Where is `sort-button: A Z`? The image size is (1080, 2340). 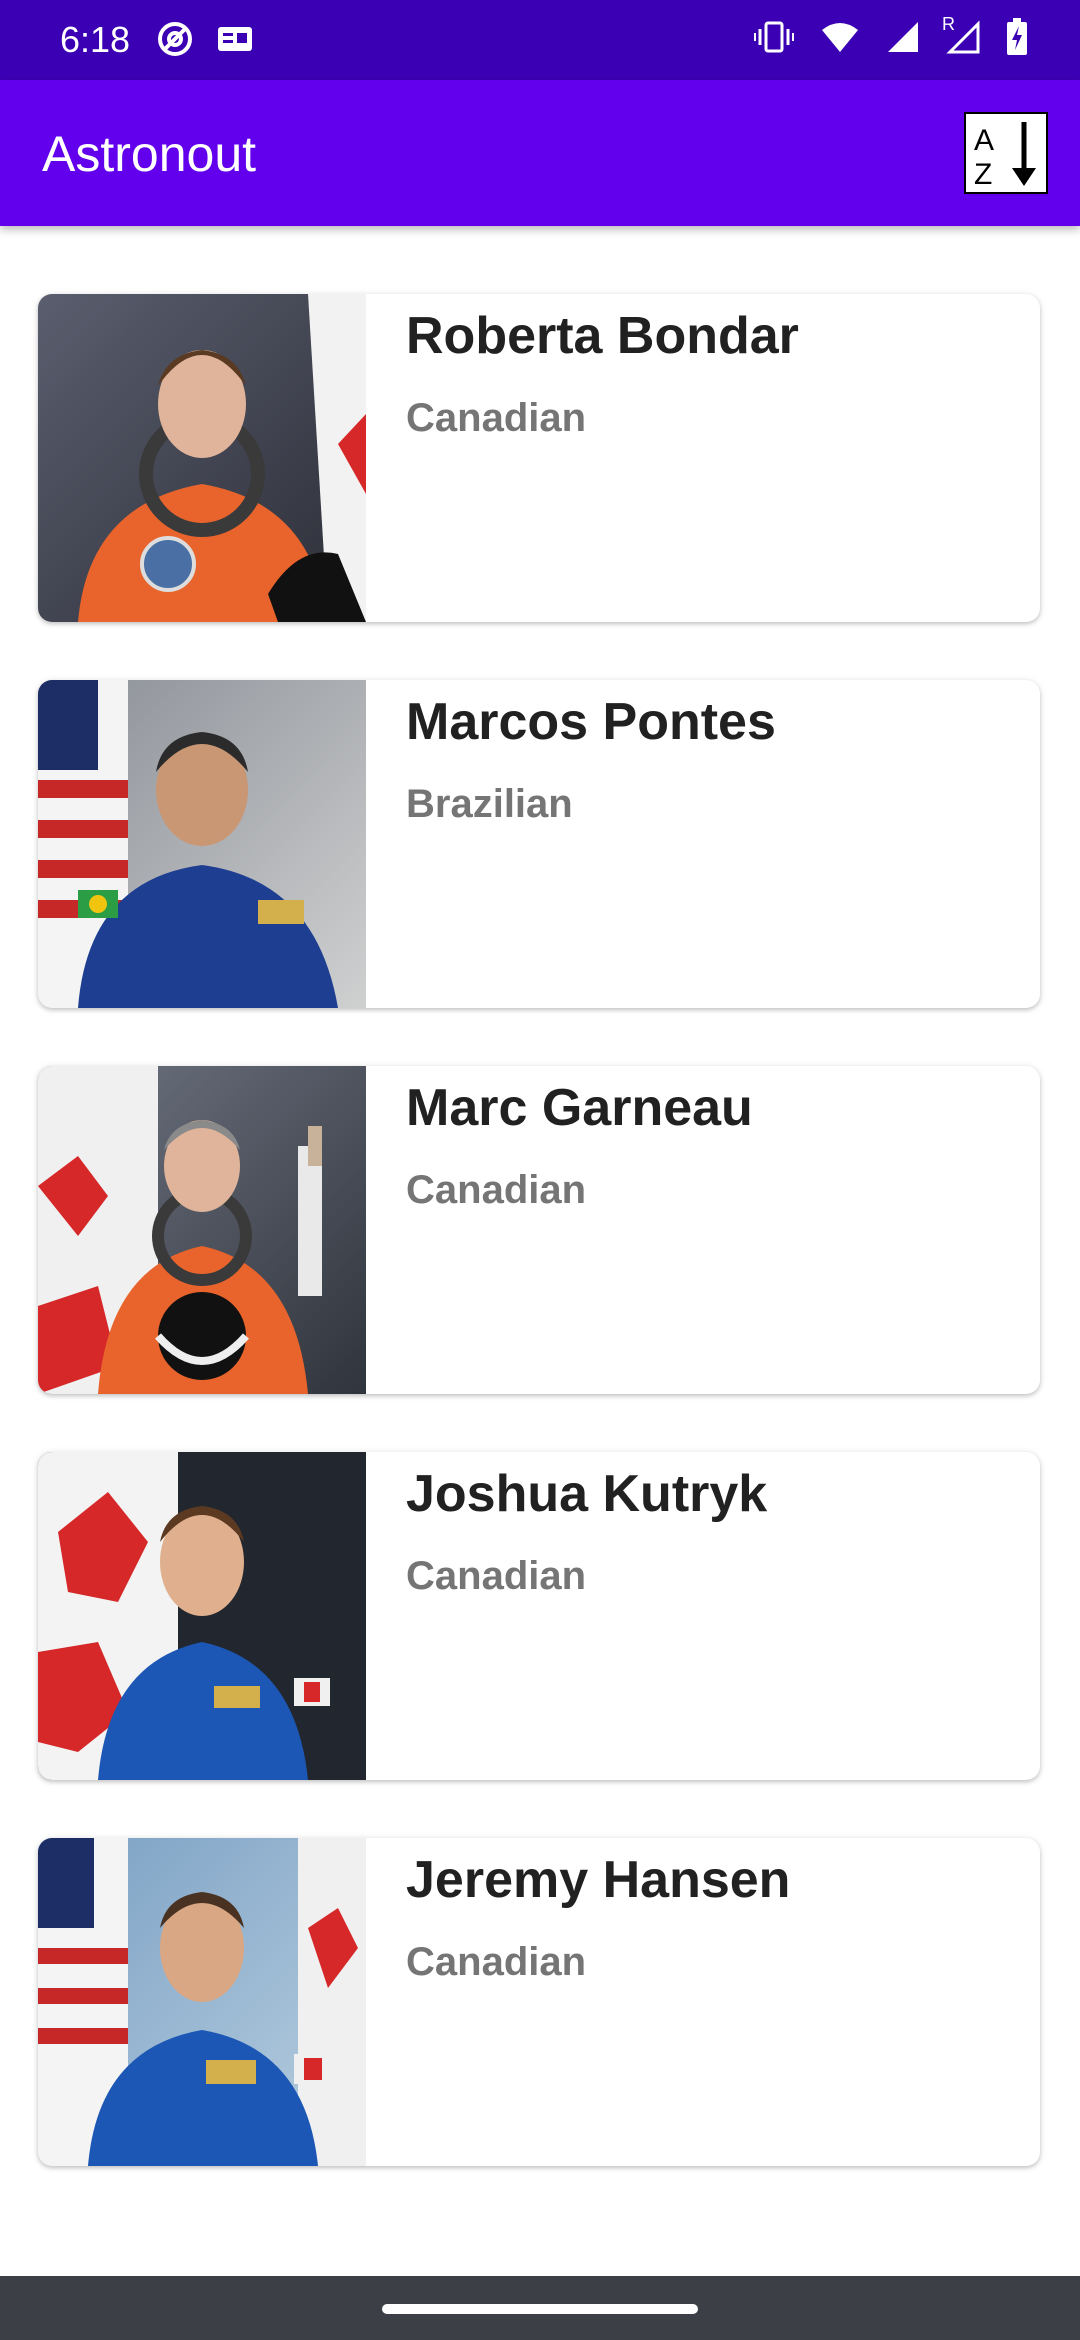 sort-button: A Z is located at coordinates (1006, 153).